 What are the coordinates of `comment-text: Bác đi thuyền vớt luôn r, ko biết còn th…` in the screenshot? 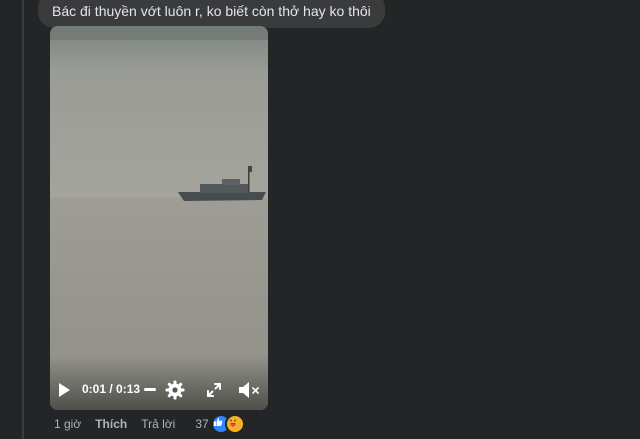 It's located at (211, 11).